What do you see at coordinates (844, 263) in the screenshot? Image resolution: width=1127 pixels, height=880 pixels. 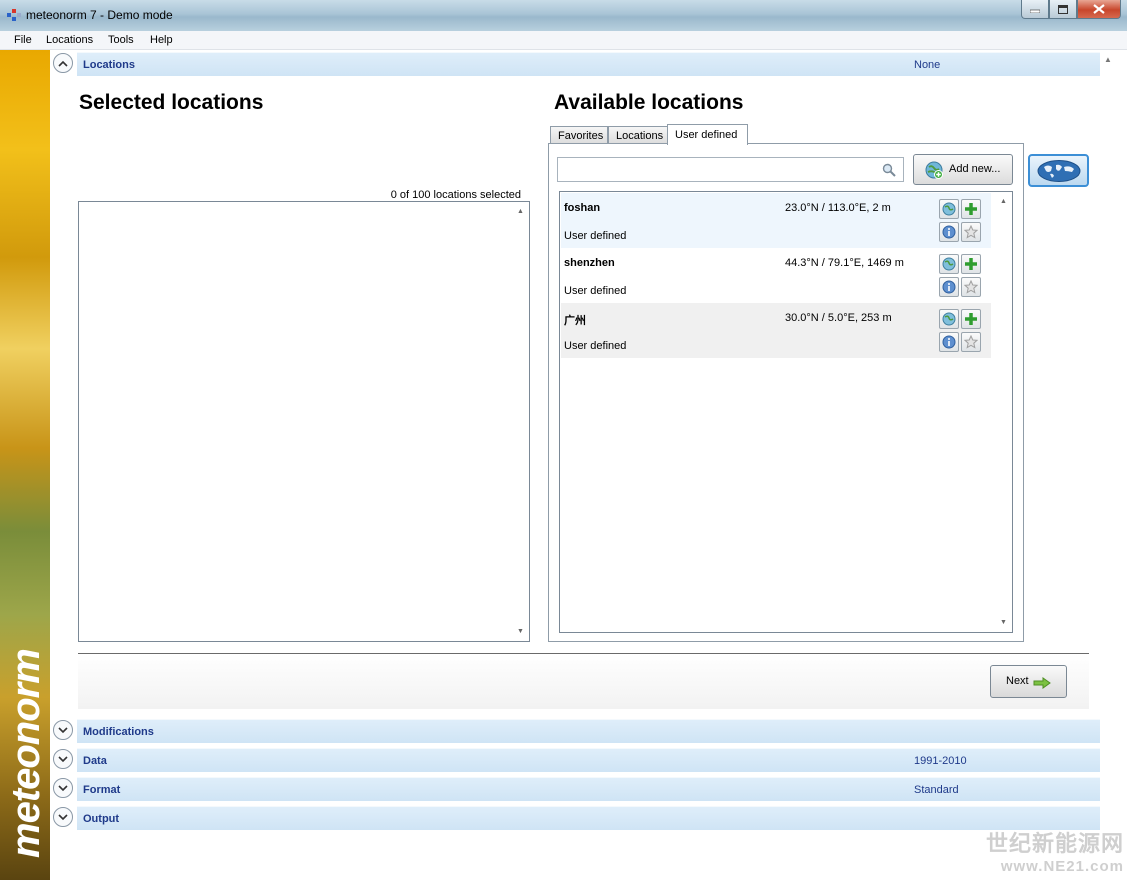 I see `location-coords: 44.3°N / 79.1°E, 1469 m` at bounding box center [844, 263].